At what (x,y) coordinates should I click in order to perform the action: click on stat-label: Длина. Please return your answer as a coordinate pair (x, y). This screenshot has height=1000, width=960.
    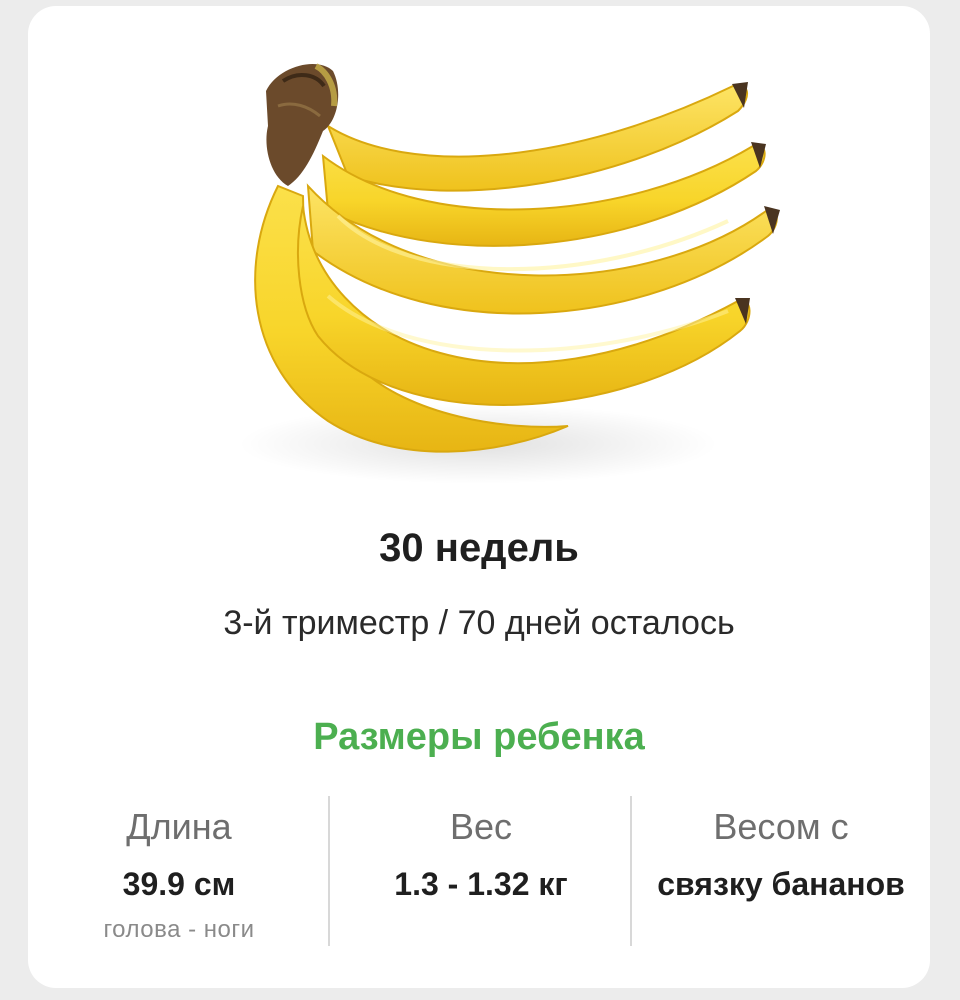
    Looking at the image, I should click on (179, 826).